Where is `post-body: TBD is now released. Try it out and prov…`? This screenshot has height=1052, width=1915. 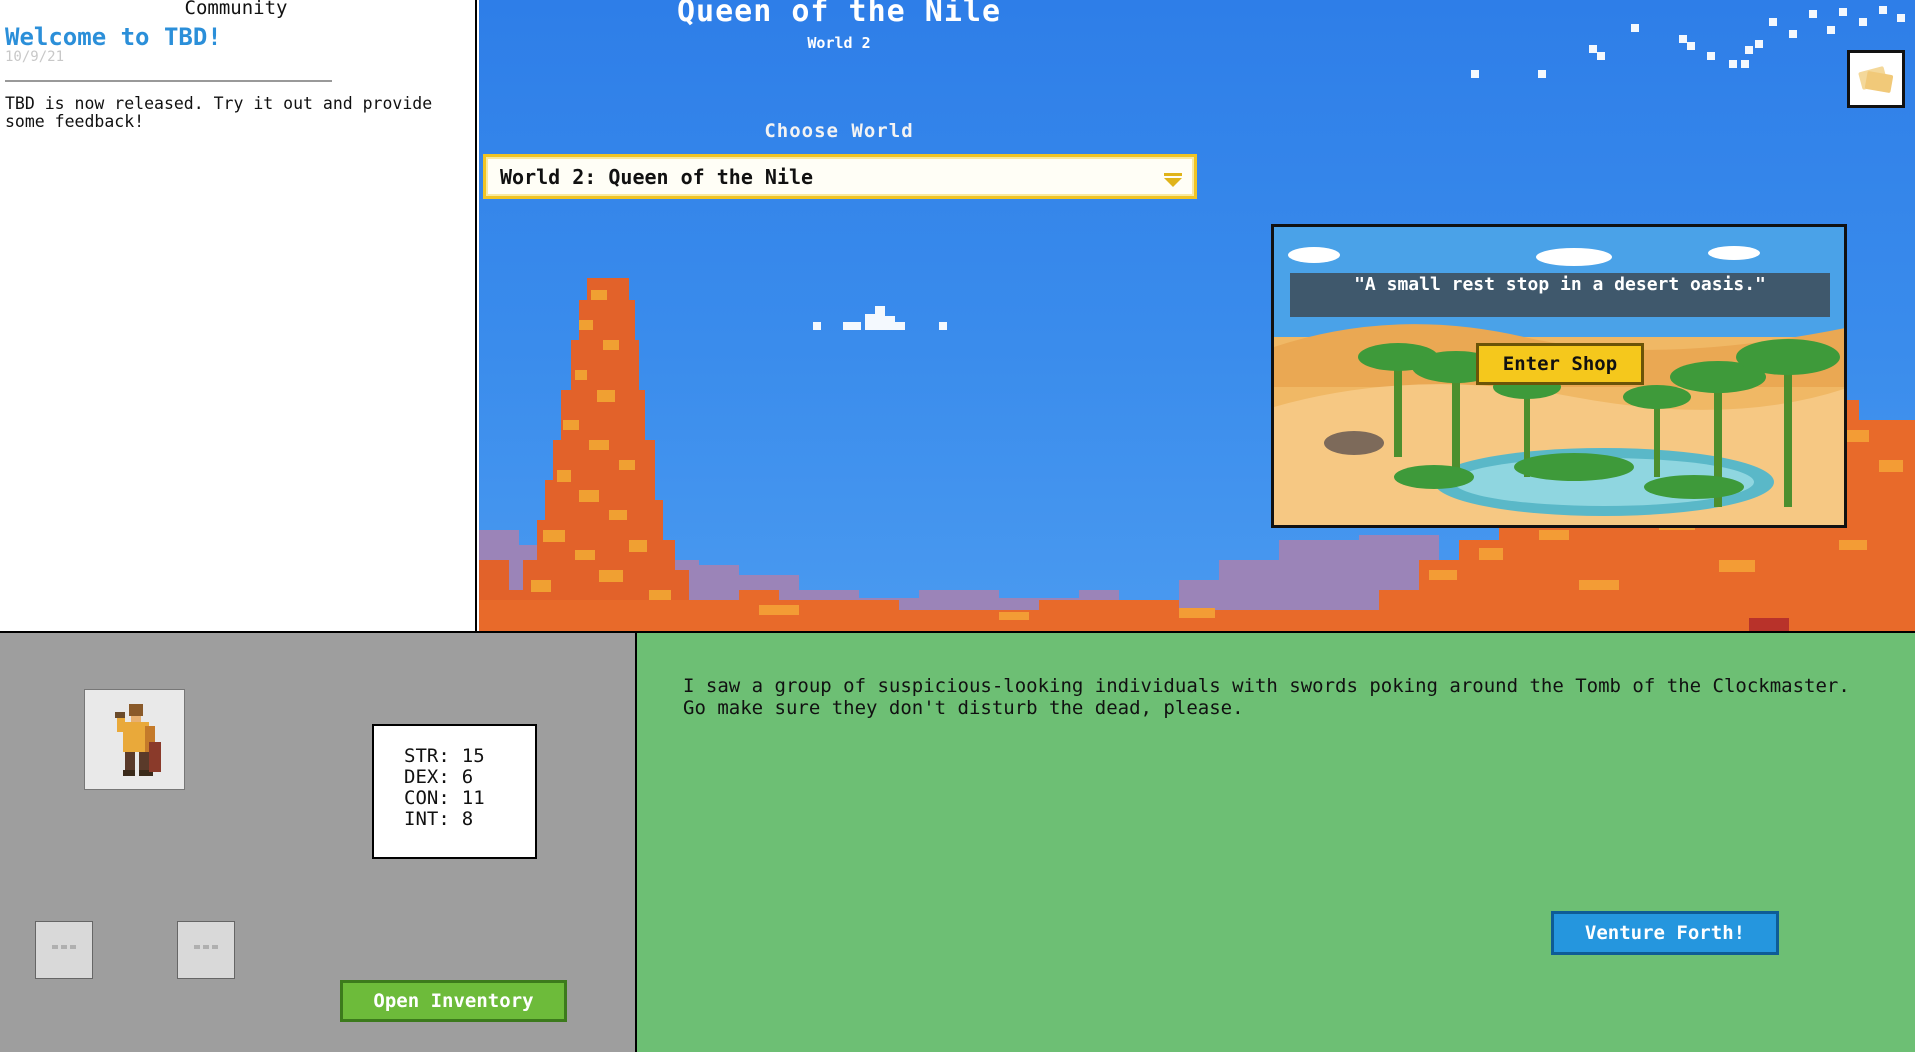 post-body: TBD is now released. Try it out and prov… is located at coordinates (219, 112).